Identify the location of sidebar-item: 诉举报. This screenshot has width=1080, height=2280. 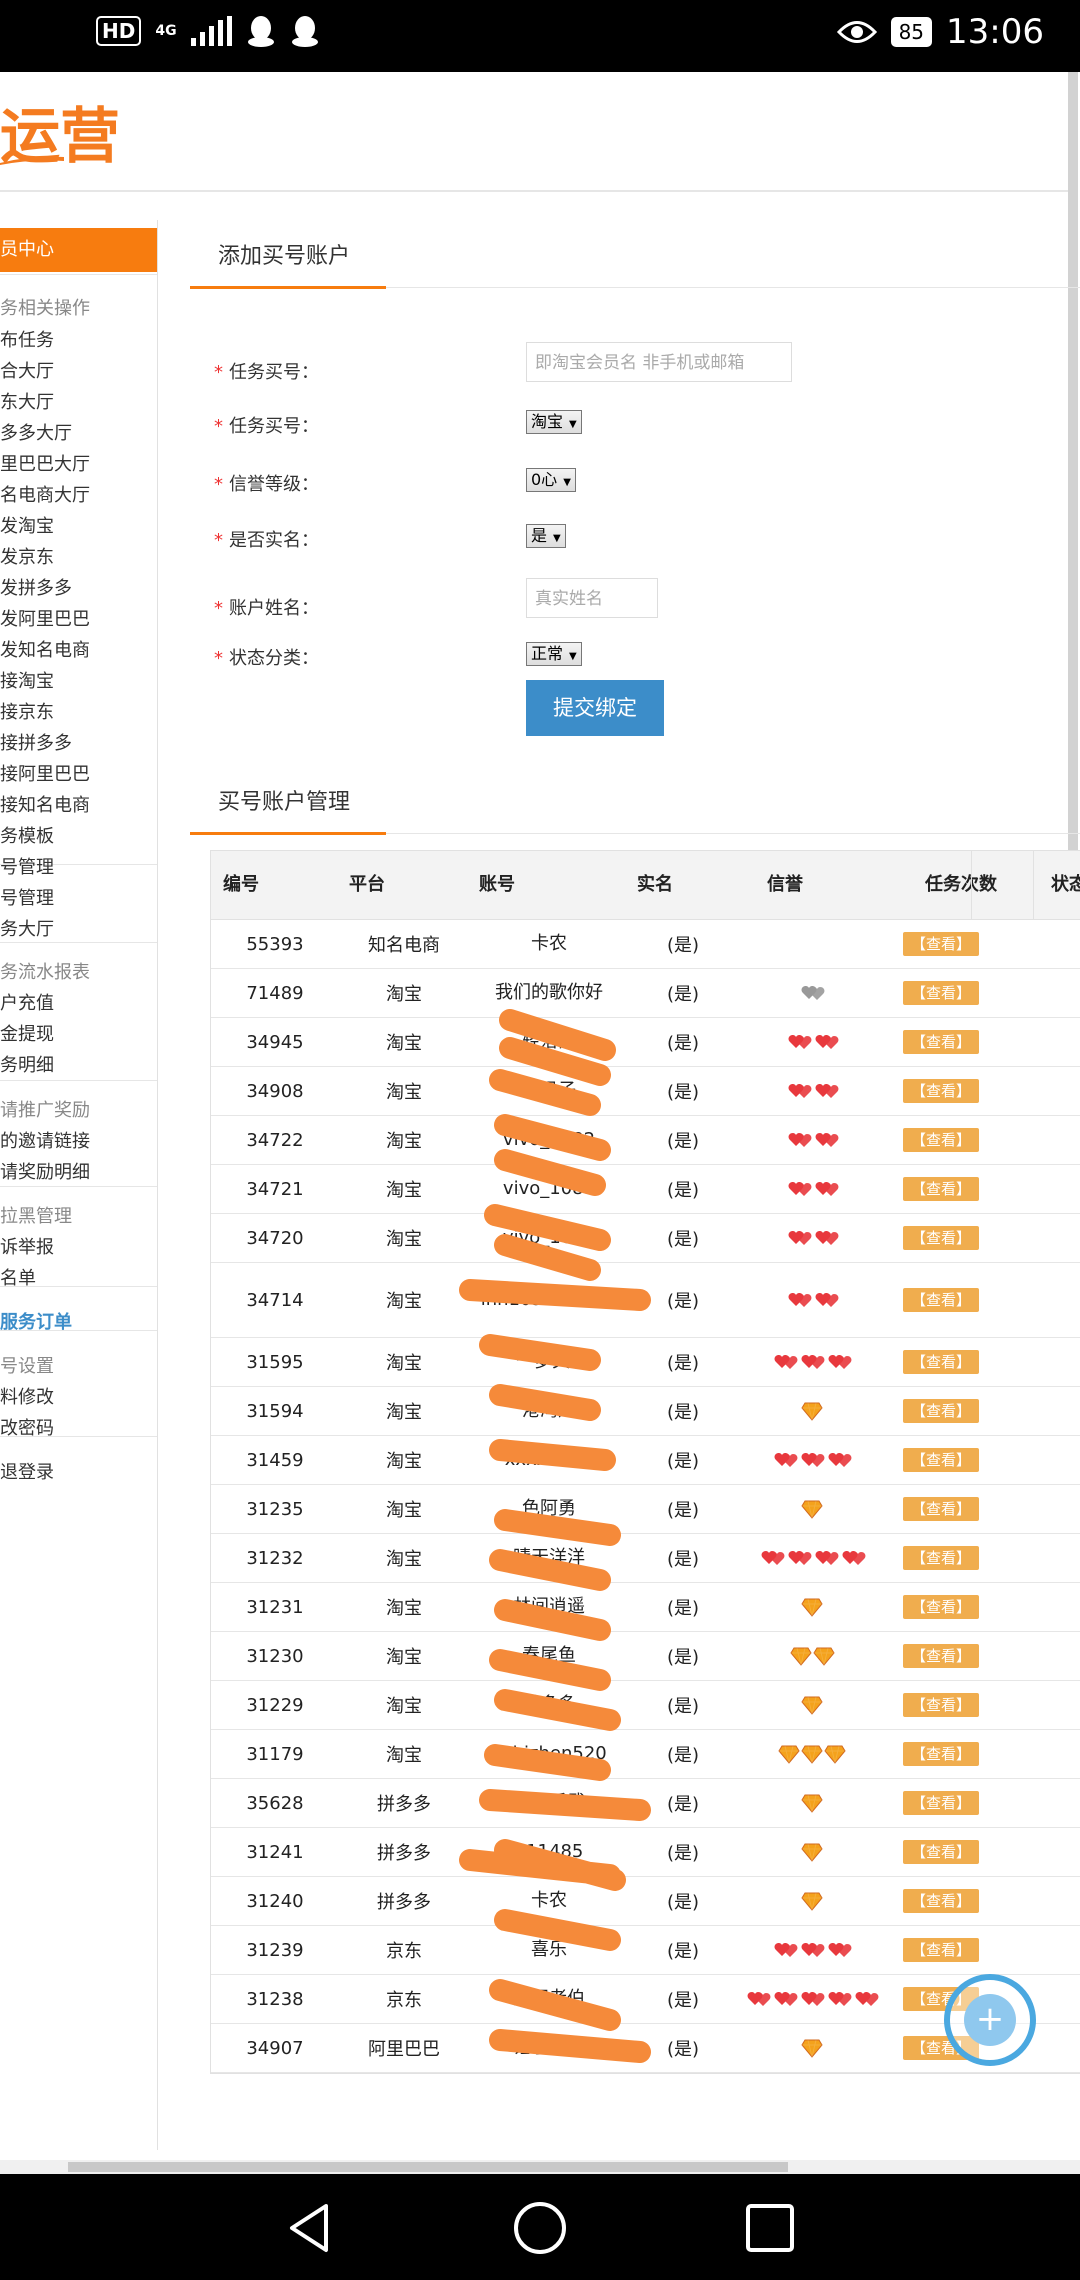
(27, 1246).